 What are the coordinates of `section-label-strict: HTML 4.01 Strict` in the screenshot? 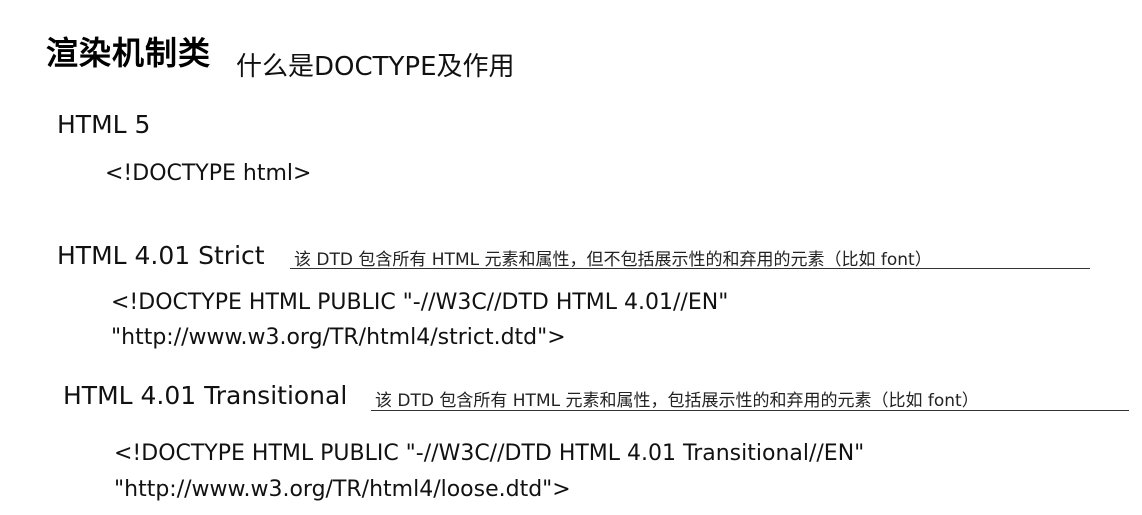 It's located at (161, 255).